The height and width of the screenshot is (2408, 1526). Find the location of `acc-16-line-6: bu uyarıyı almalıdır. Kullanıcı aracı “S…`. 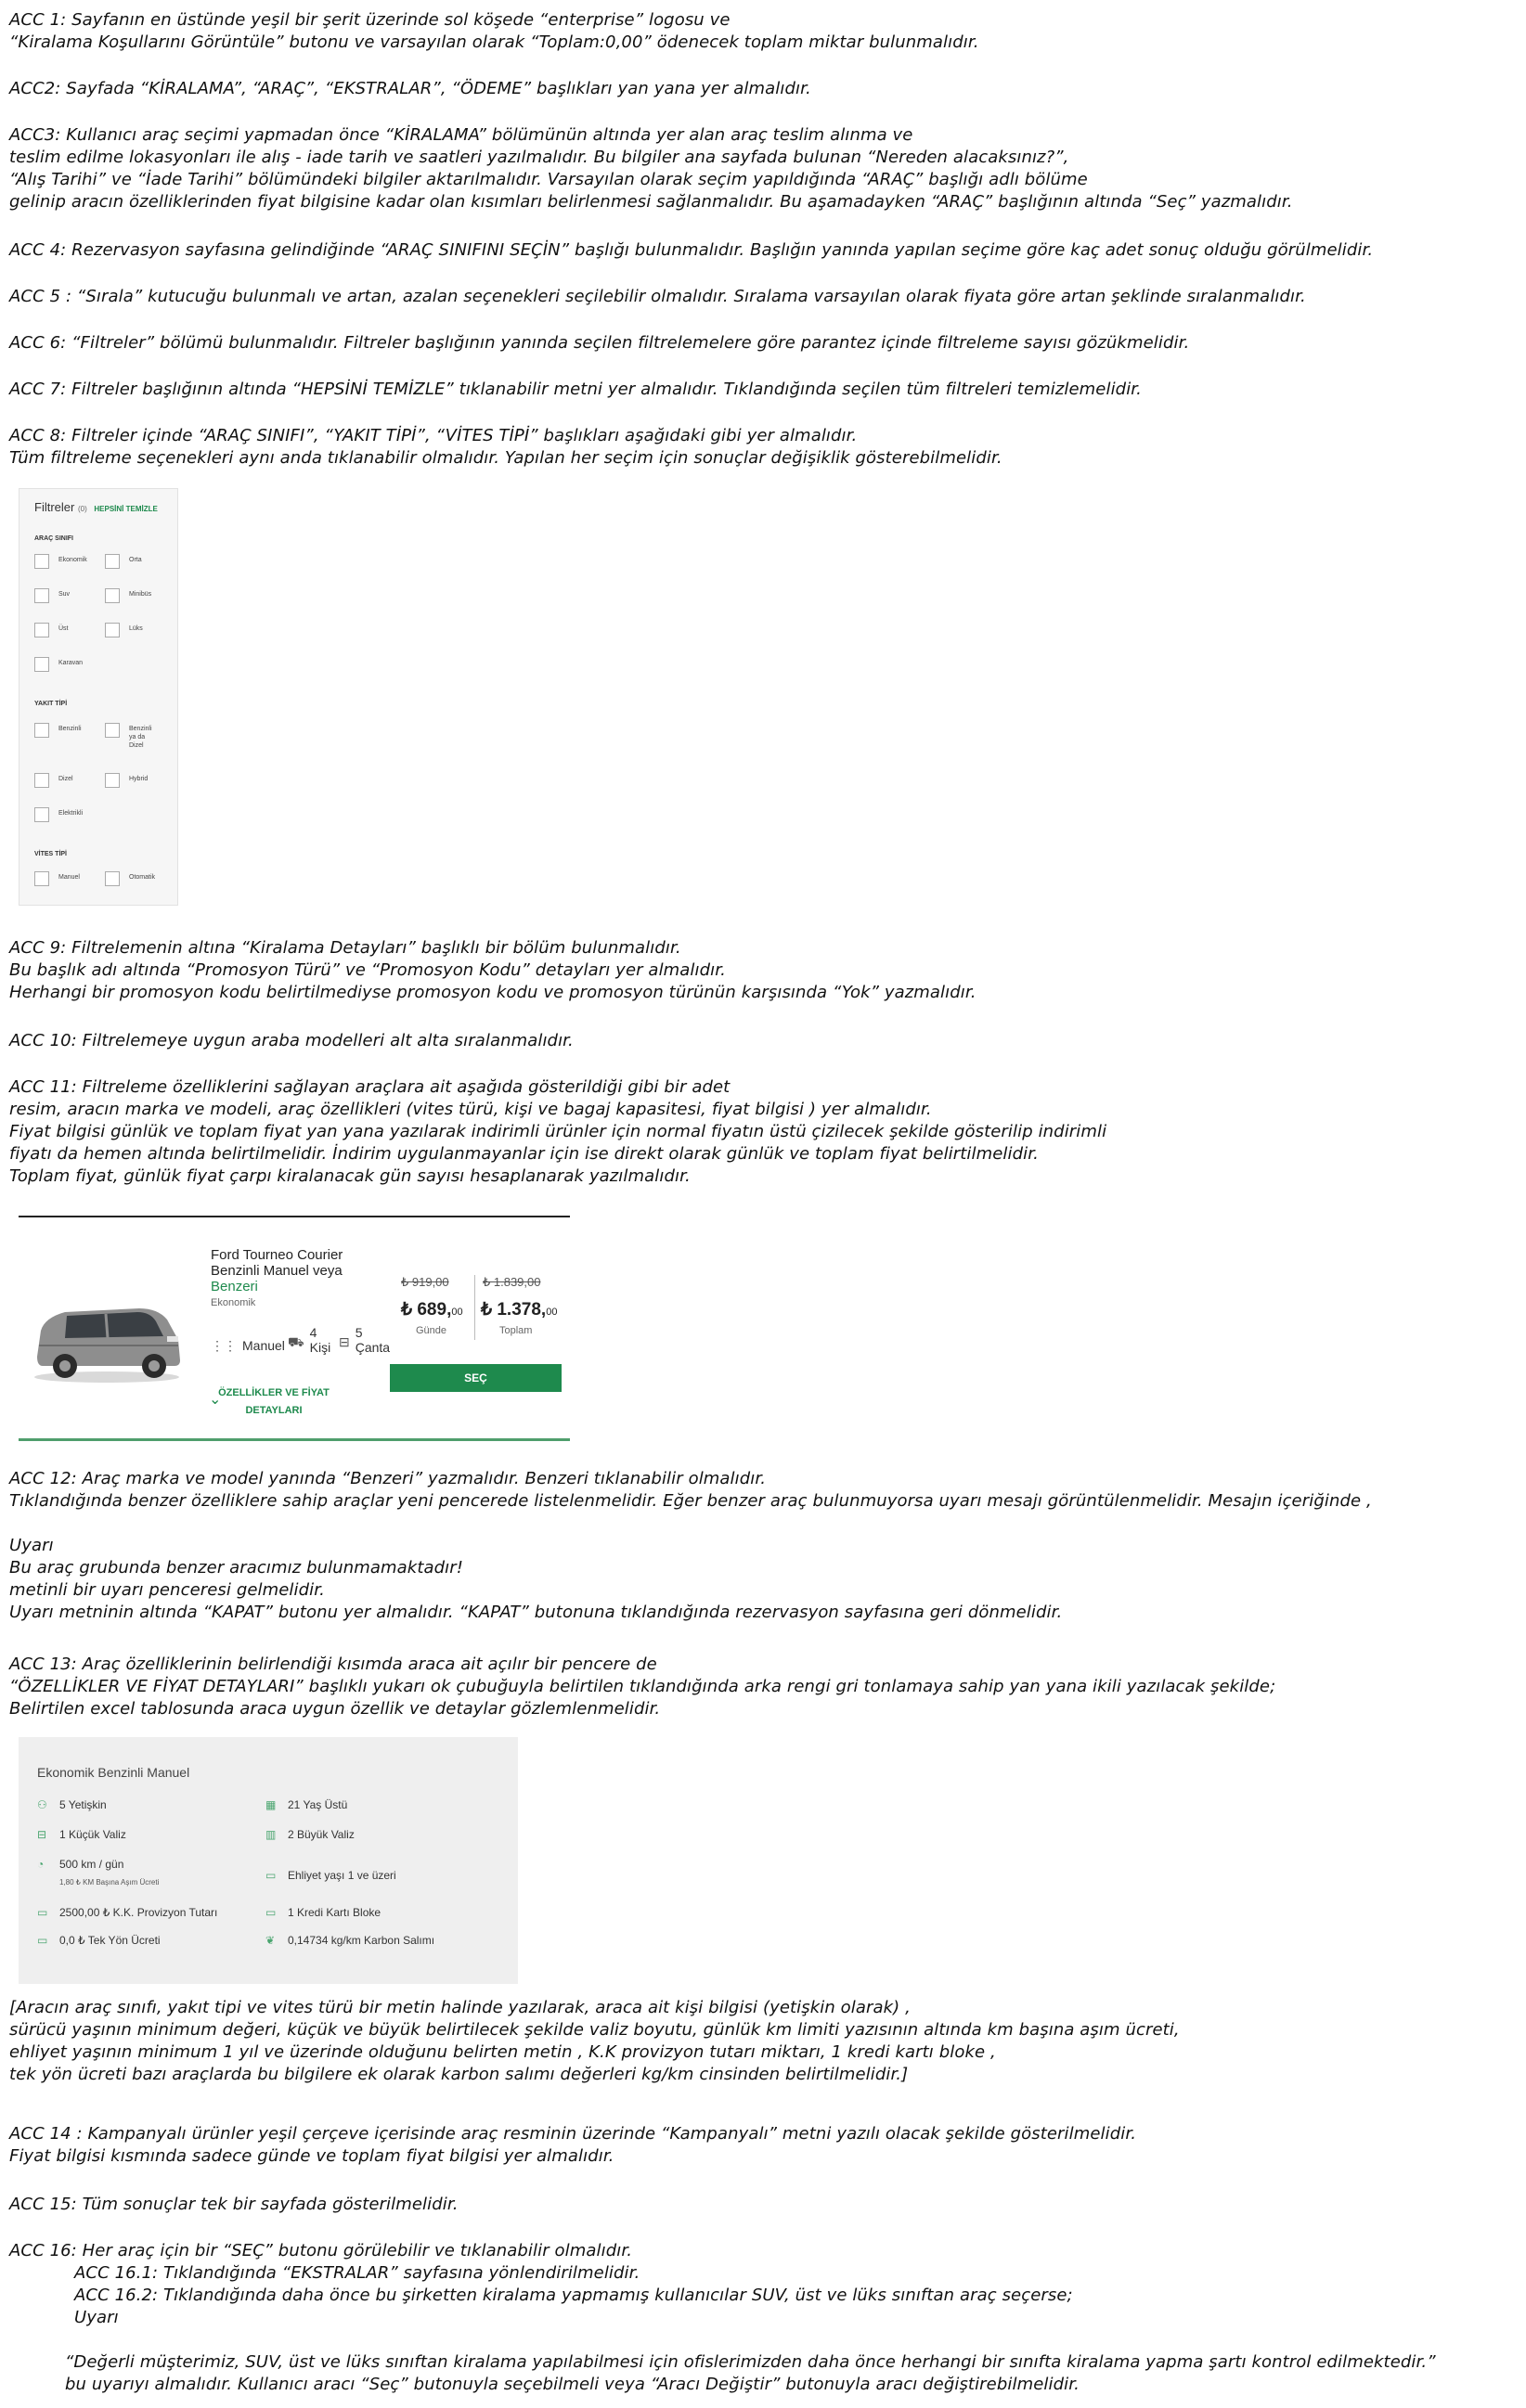

acc-16-line-6: bu uyarıyı almalıdır. Kullanıcı aracı “S… is located at coordinates (573, 2385).